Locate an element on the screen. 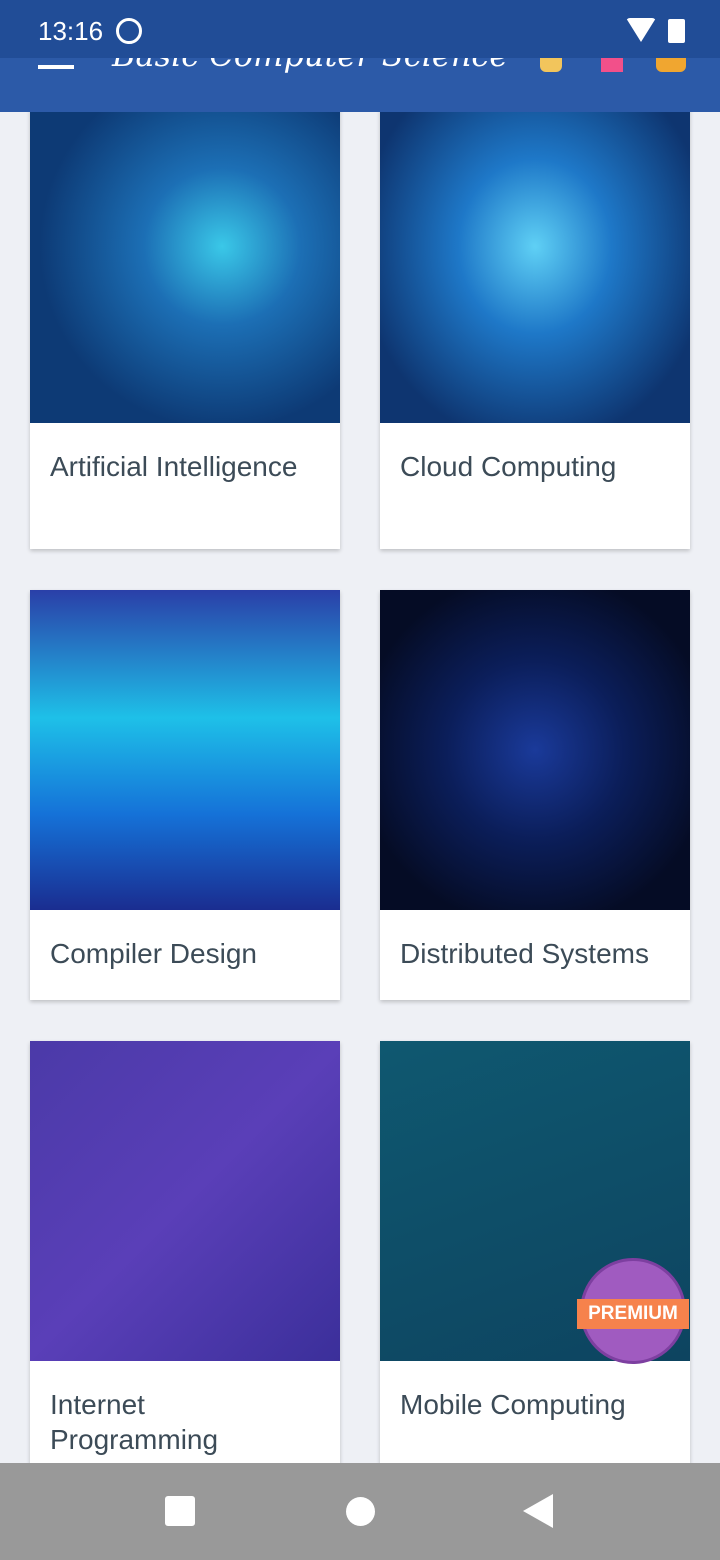 The image size is (720, 1560). topic-card-compiler-design: Compiler Design is located at coordinates (185, 795).